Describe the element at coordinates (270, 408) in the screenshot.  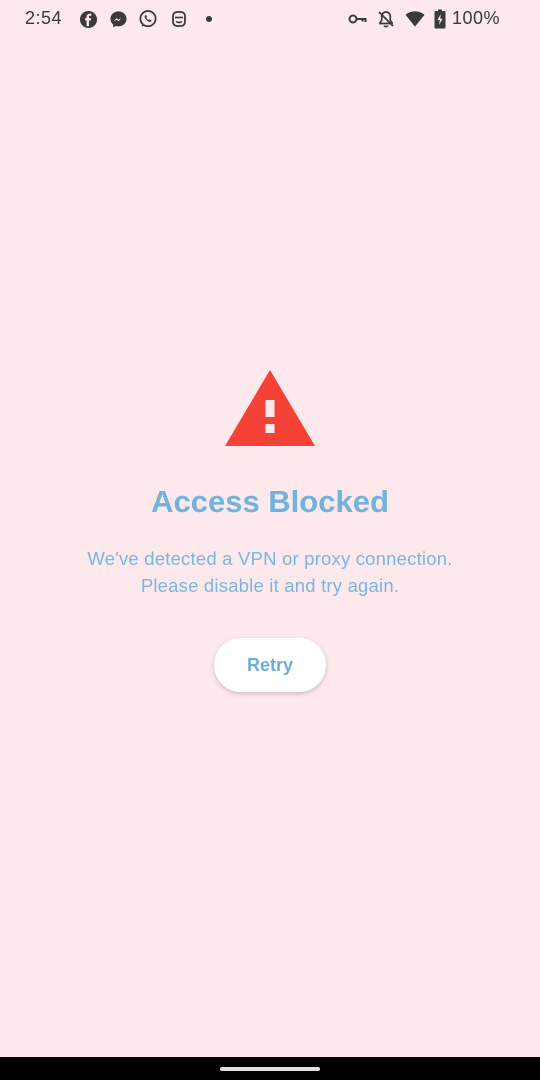
I see `warning-icon` at that location.